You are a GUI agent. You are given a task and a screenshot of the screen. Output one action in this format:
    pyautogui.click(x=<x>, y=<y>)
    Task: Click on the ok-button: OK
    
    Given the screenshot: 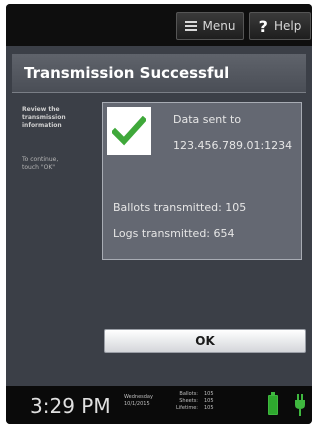 What is the action you would take?
    pyautogui.click(x=205, y=341)
    